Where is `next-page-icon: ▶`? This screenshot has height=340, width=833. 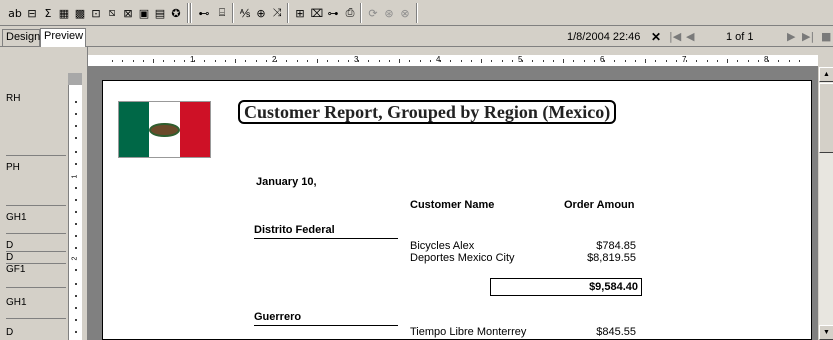 next-page-icon: ▶ is located at coordinates (791, 36).